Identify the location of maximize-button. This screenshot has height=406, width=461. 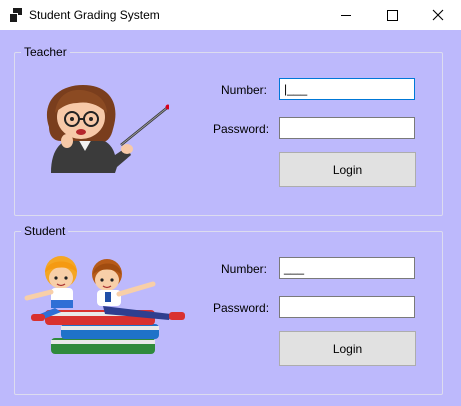
(392, 15).